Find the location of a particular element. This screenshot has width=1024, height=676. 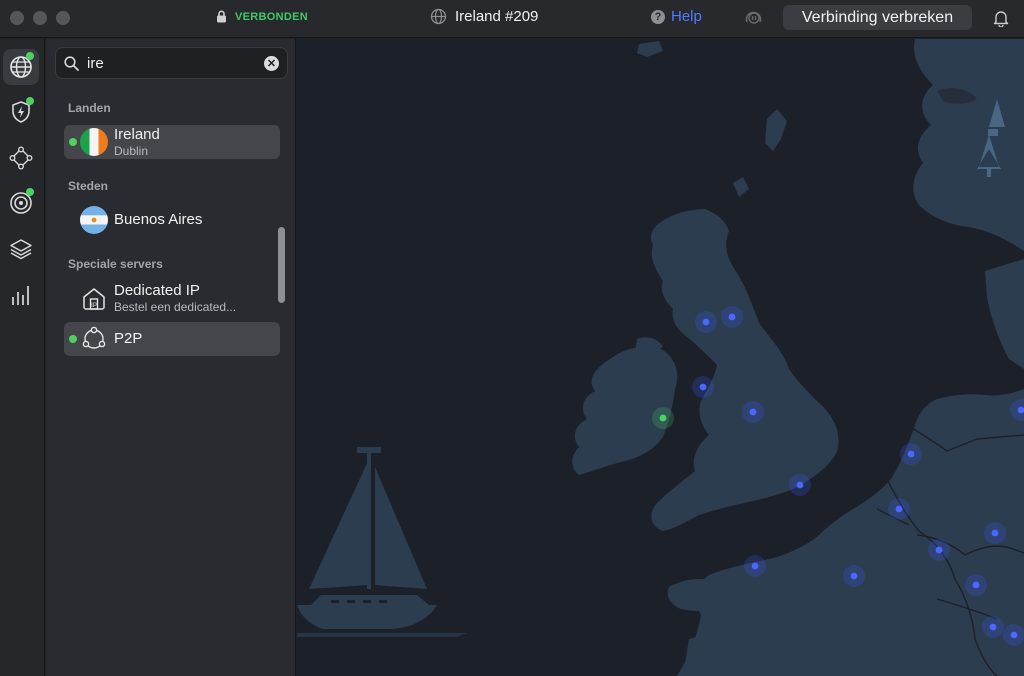

rail-specialty-servers-button is located at coordinates (21, 249).